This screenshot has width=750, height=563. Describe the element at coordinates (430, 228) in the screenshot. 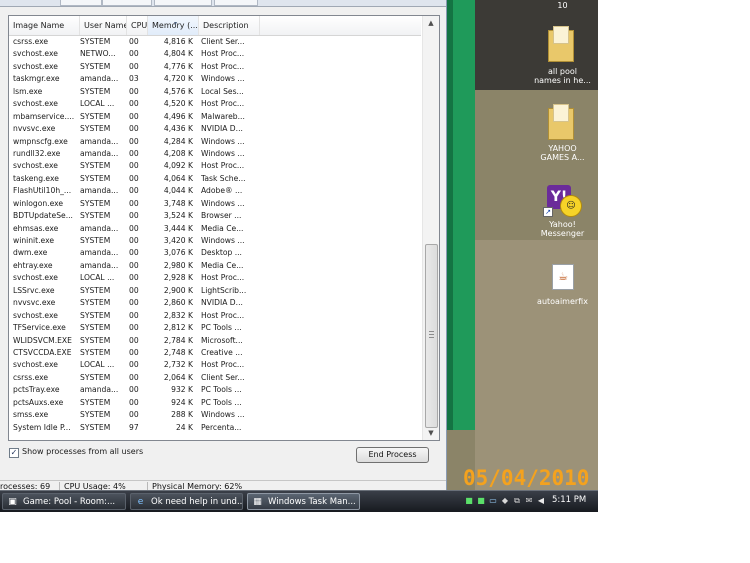

I see `vertical-scrollbar: ▲ ▼` at that location.